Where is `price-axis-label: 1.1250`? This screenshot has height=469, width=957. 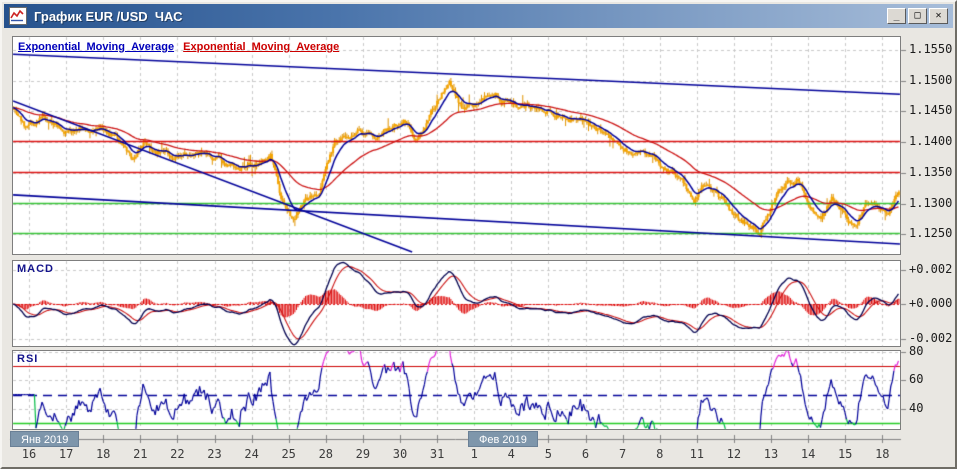 price-axis-label: 1.1250 is located at coordinates (931, 233).